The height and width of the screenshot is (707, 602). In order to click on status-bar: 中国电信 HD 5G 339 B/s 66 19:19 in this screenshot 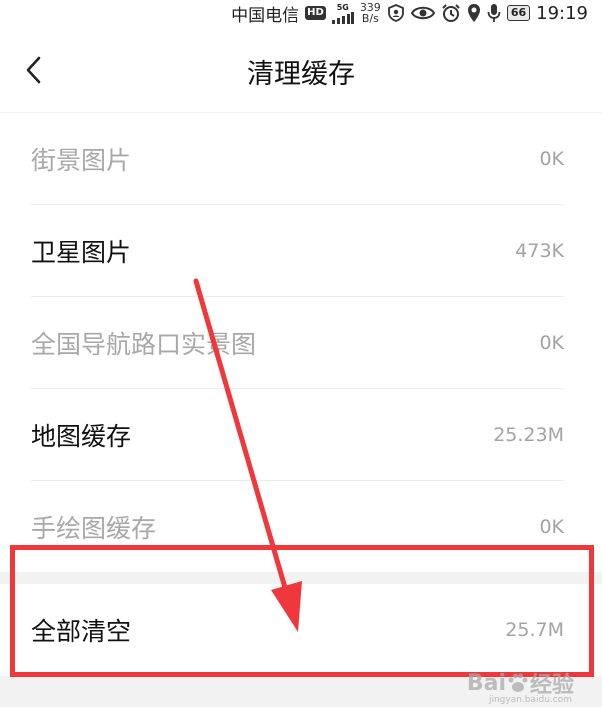, I will do `click(301, 13)`.